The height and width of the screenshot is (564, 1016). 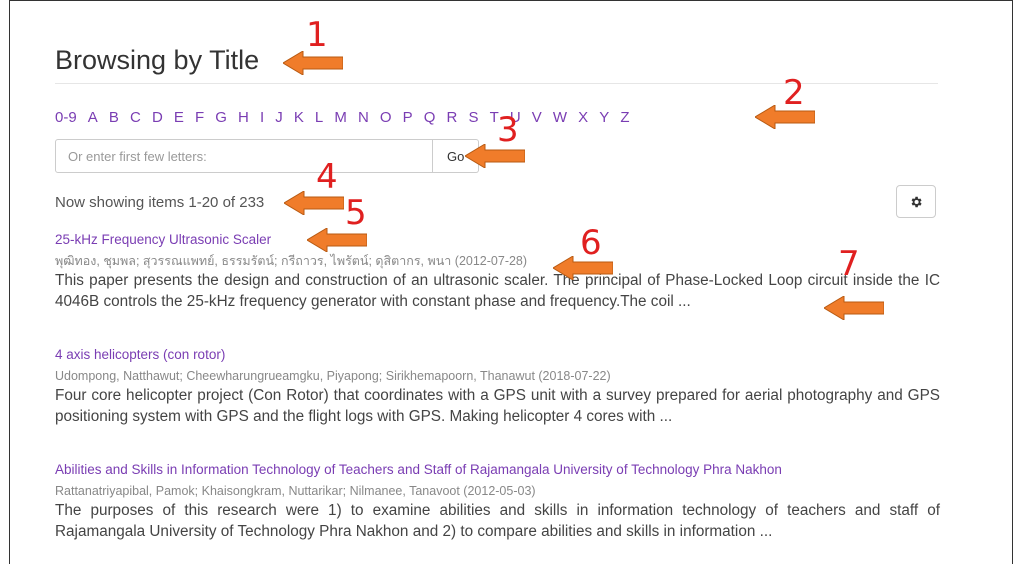 I want to click on alpha-link-z: Z, so click(x=624, y=118).